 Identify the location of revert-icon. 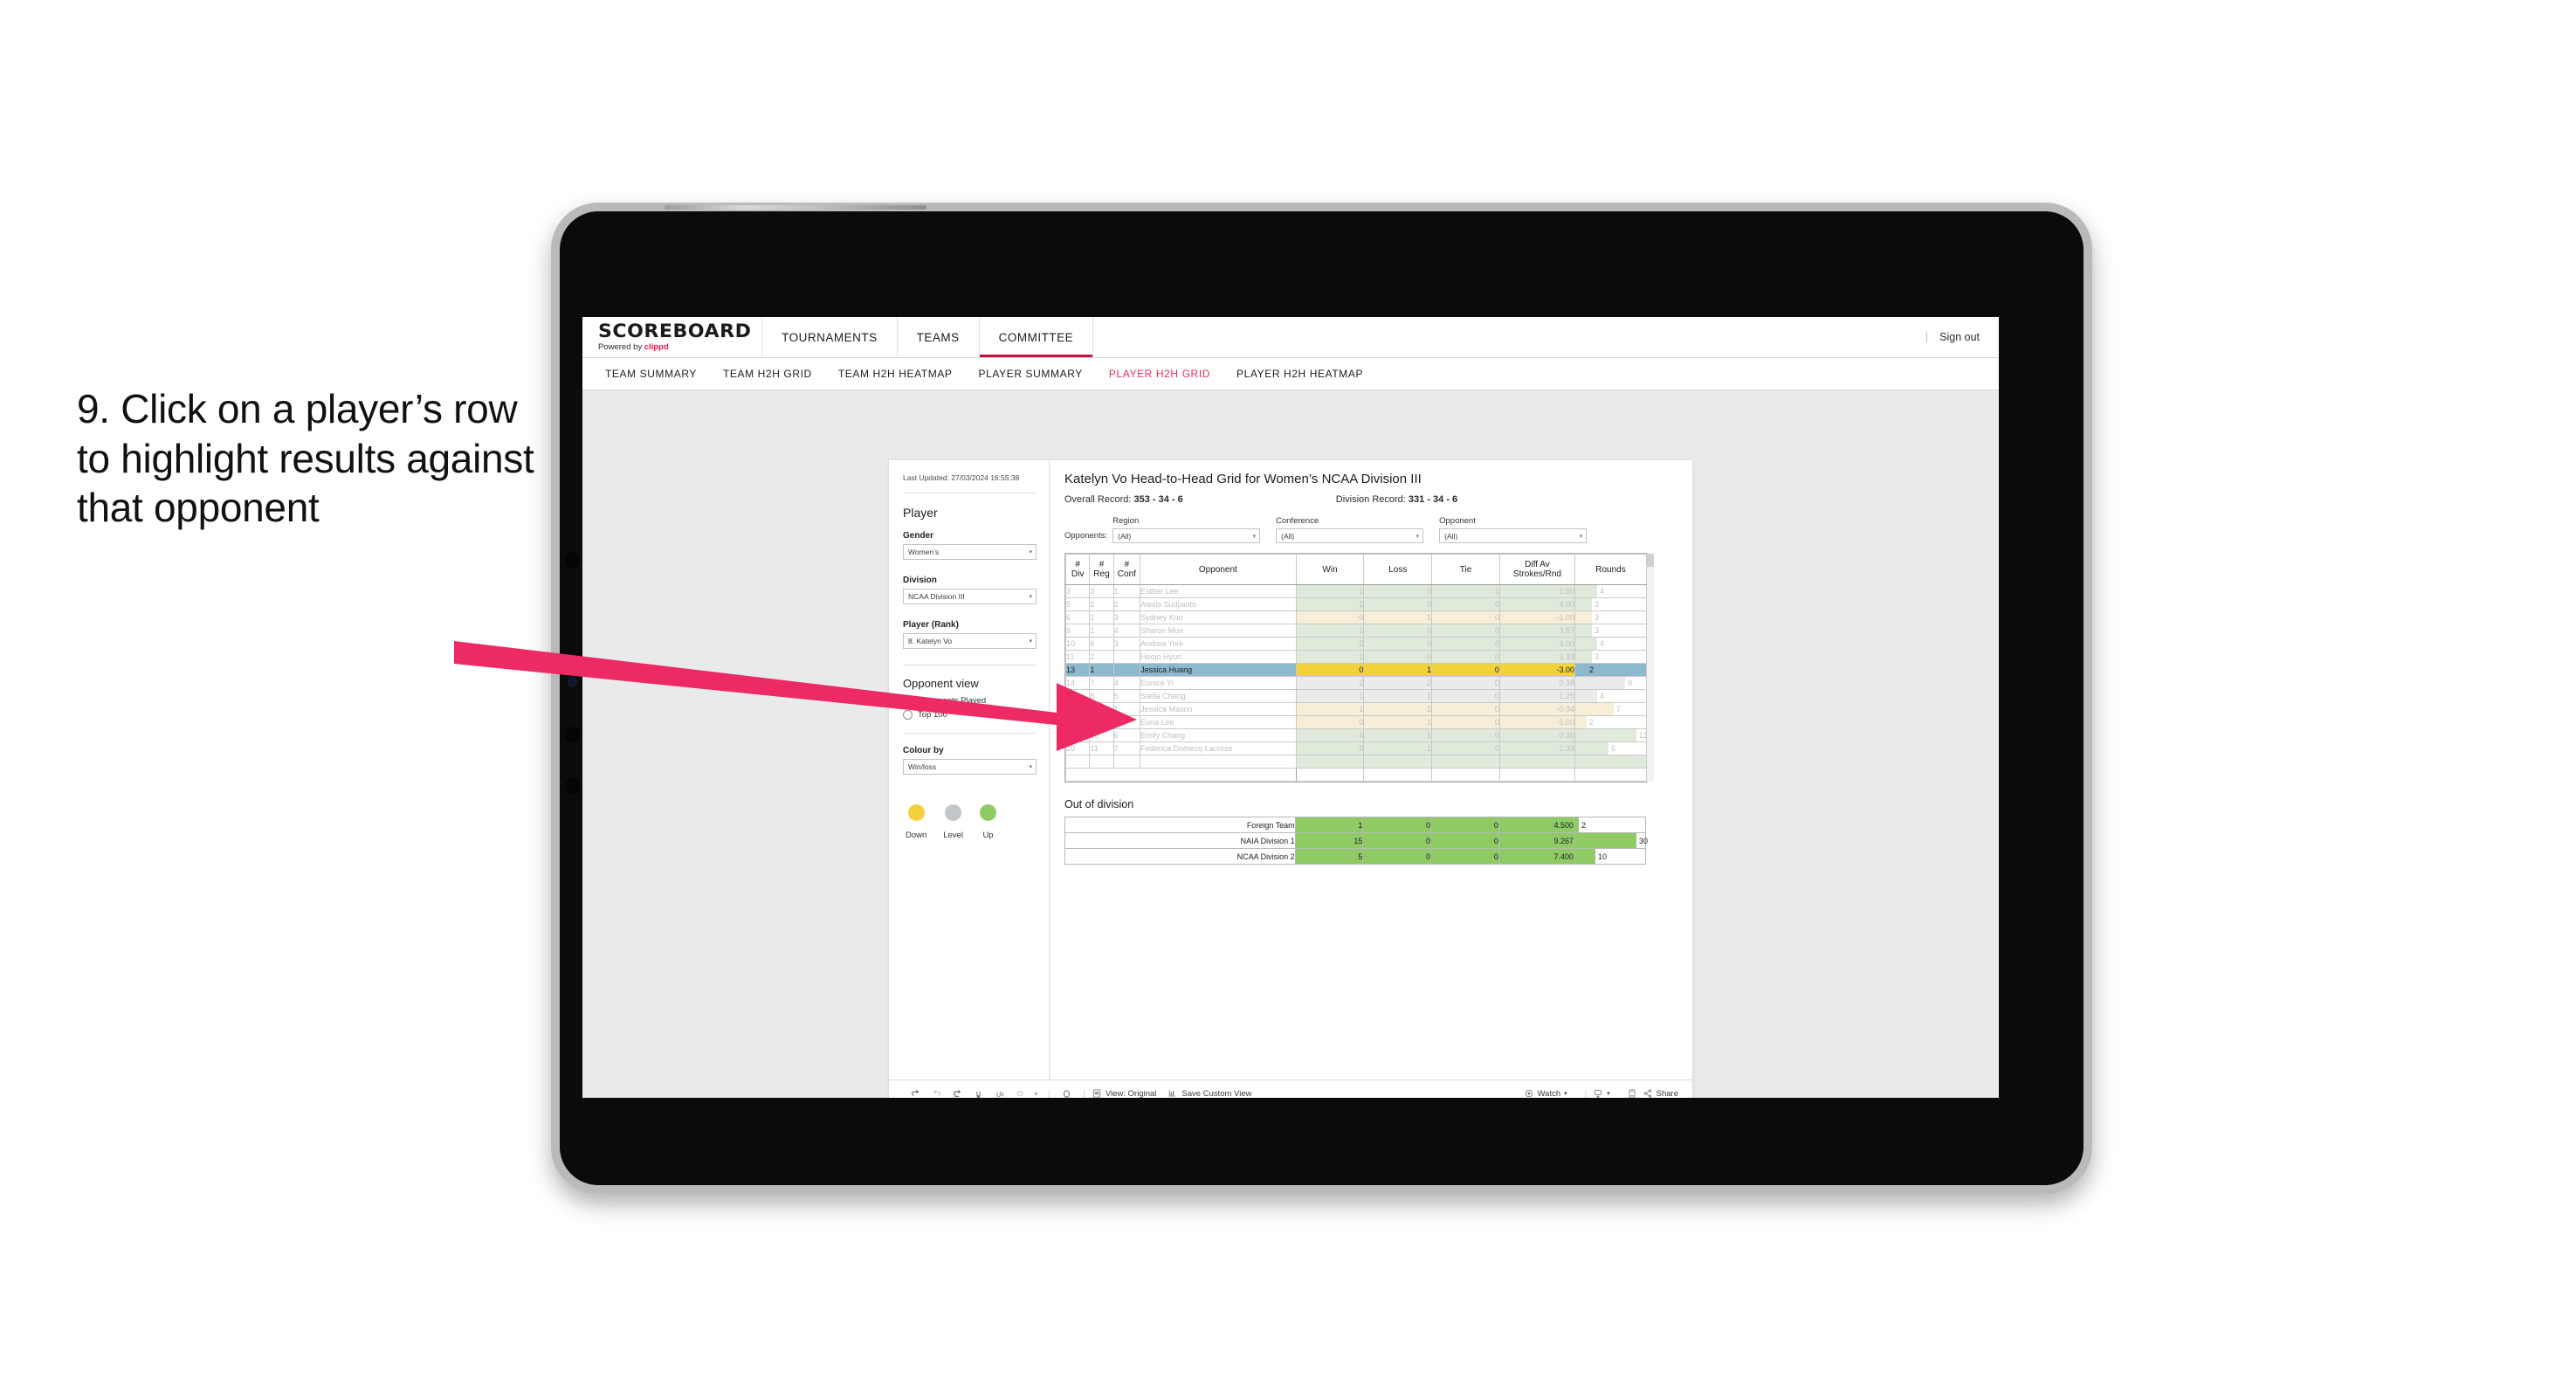
(957, 1092).